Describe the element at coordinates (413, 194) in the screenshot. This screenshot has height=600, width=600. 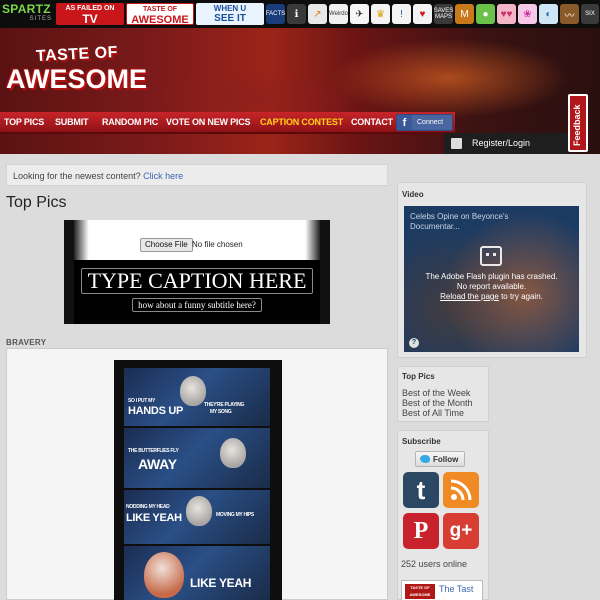
I see `video-heading: Video` at that location.